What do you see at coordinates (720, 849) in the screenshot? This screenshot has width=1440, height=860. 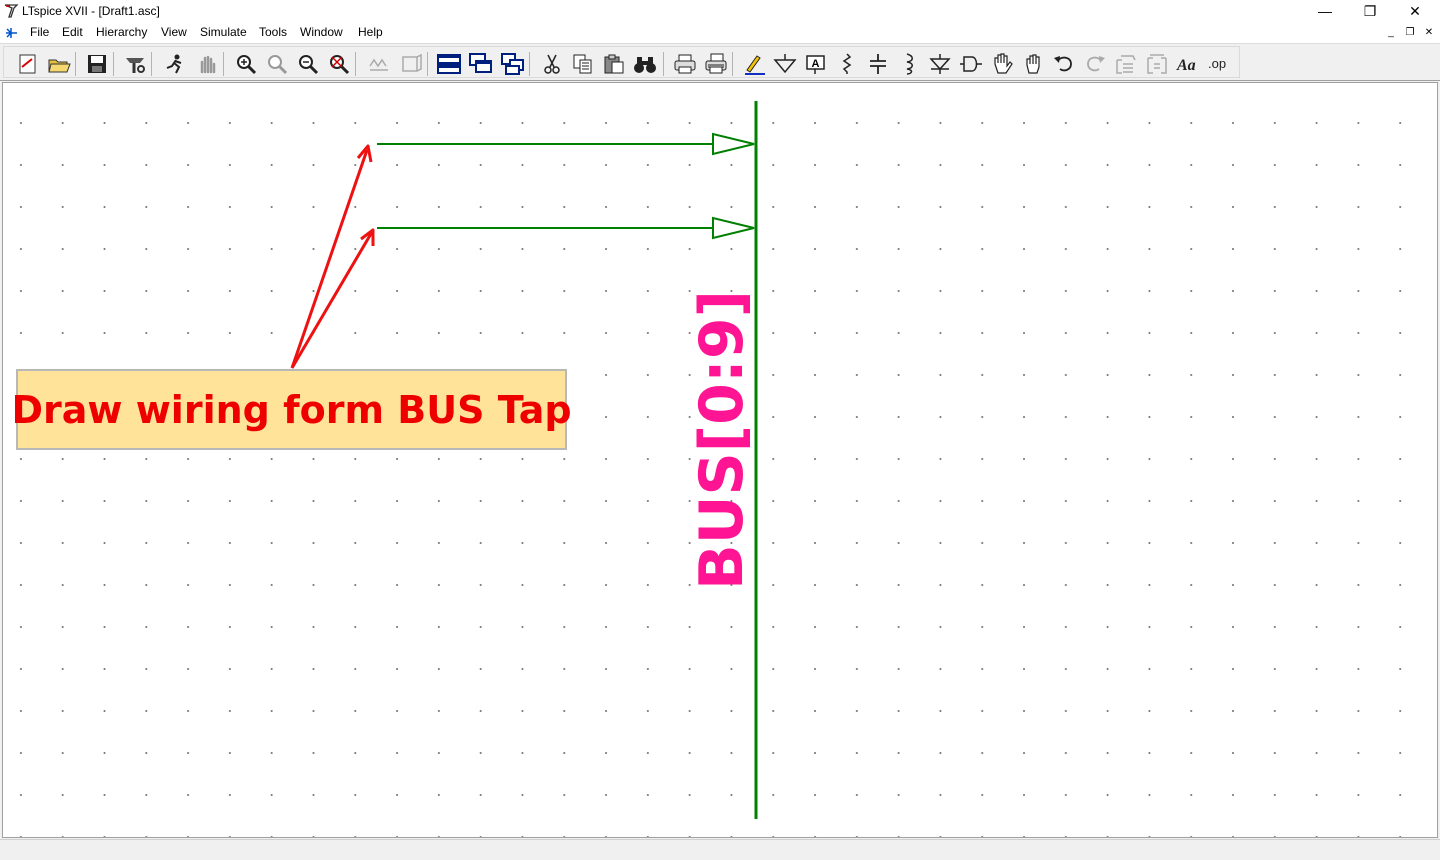 I see `status-bar` at bounding box center [720, 849].